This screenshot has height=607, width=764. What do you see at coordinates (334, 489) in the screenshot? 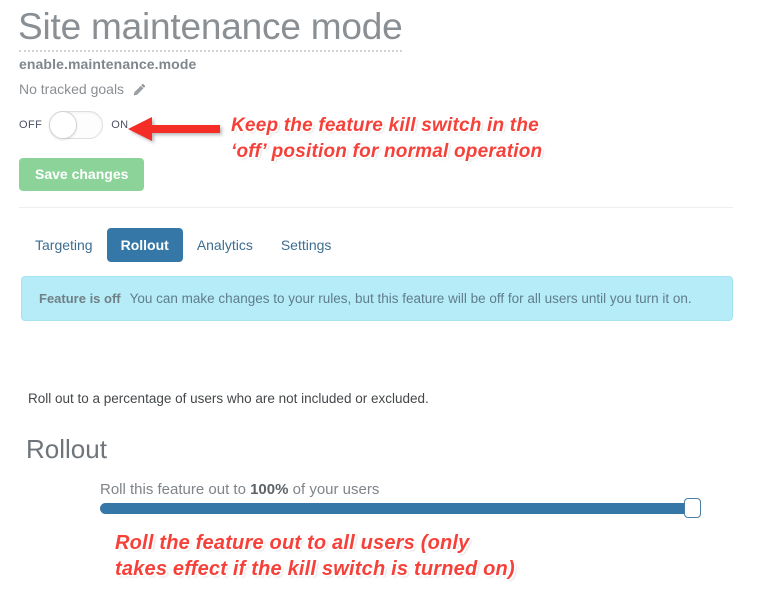
I see `rollout-label-suffix: of your users` at bounding box center [334, 489].